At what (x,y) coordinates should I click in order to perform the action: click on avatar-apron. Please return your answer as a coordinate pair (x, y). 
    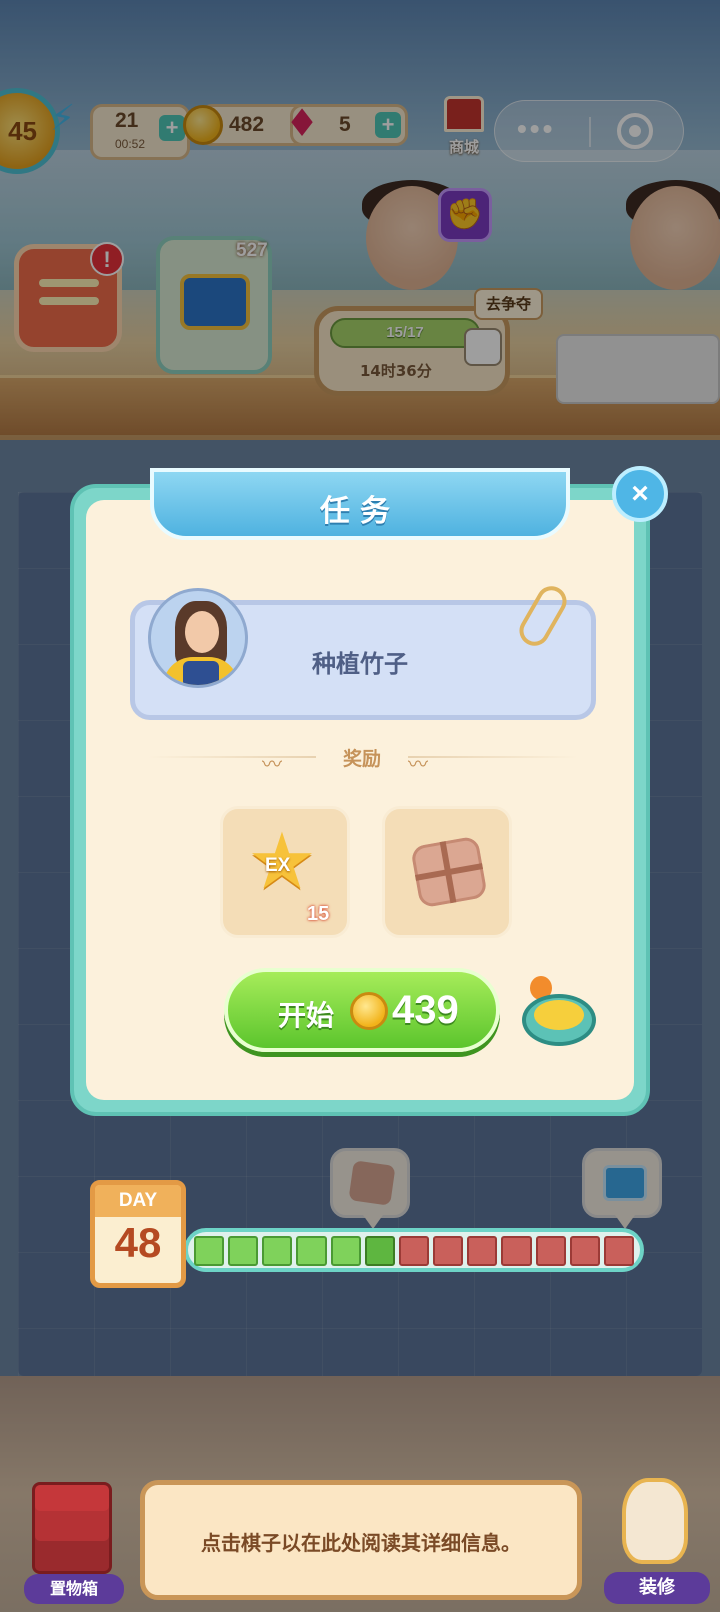
    Looking at the image, I should click on (201, 673).